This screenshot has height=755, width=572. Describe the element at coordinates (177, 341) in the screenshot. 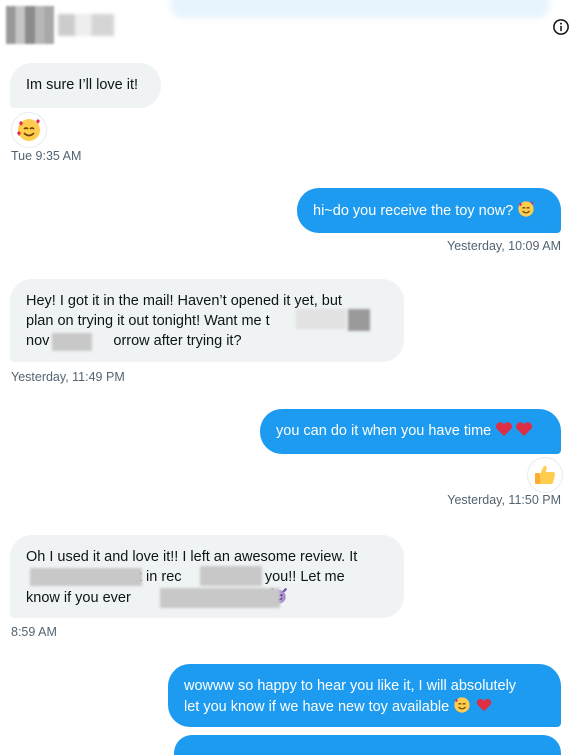

I see `message-fragment: orrow after trying it?` at that location.